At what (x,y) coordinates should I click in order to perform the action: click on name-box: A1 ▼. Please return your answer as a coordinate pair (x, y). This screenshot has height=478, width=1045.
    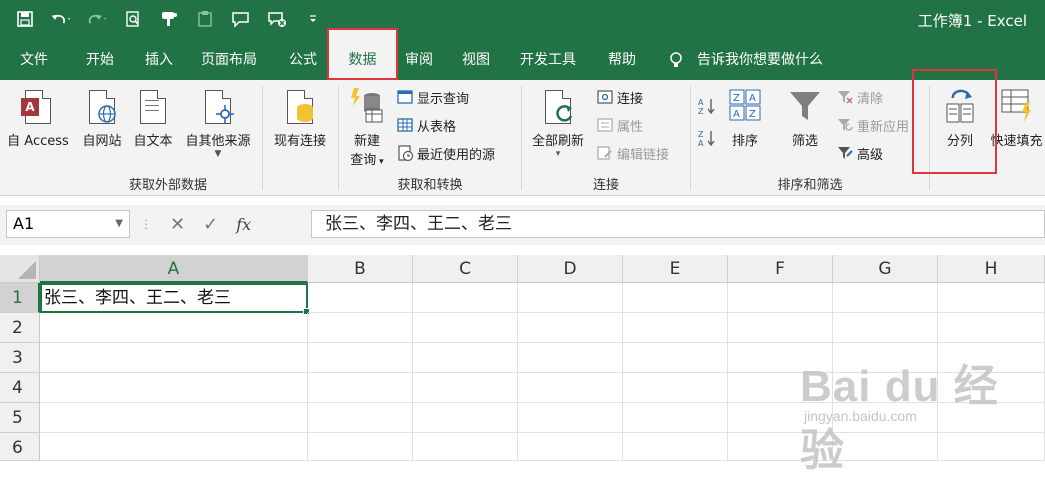
    Looking at the image, I should click on (68, 224).